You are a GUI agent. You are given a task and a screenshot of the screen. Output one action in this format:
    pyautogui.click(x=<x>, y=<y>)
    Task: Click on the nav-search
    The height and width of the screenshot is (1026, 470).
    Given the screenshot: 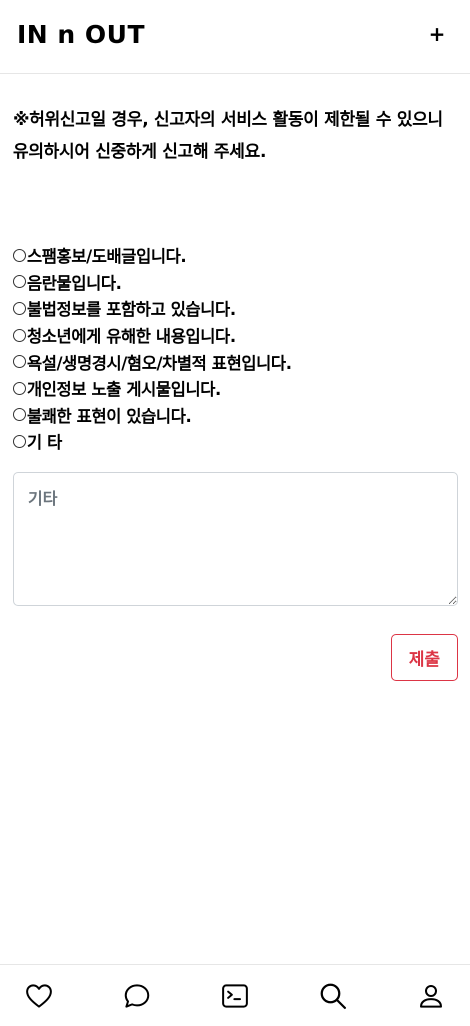 What is the action you would take?
    pyautogui.click(x=333, y=996)
    